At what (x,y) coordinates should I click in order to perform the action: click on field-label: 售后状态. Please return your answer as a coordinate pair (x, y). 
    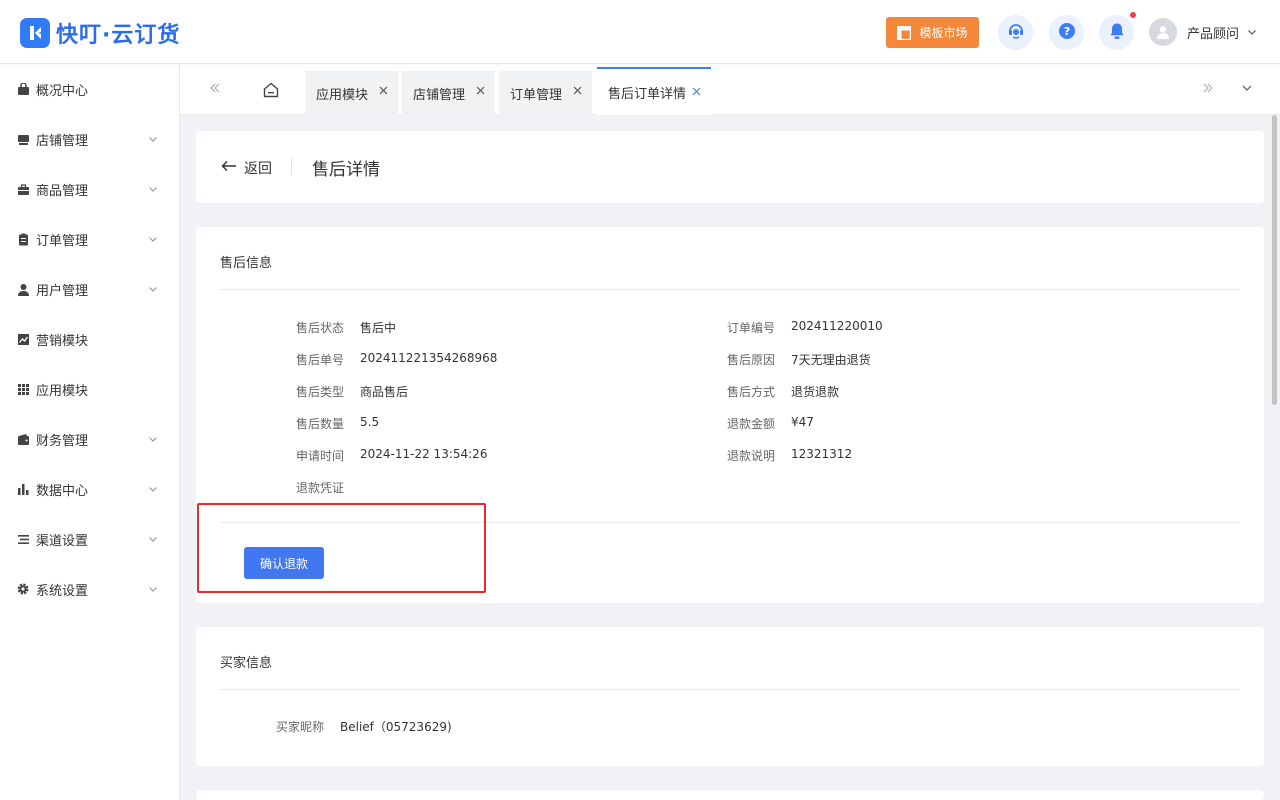
    Looking at the image, I should click on (319, 328).